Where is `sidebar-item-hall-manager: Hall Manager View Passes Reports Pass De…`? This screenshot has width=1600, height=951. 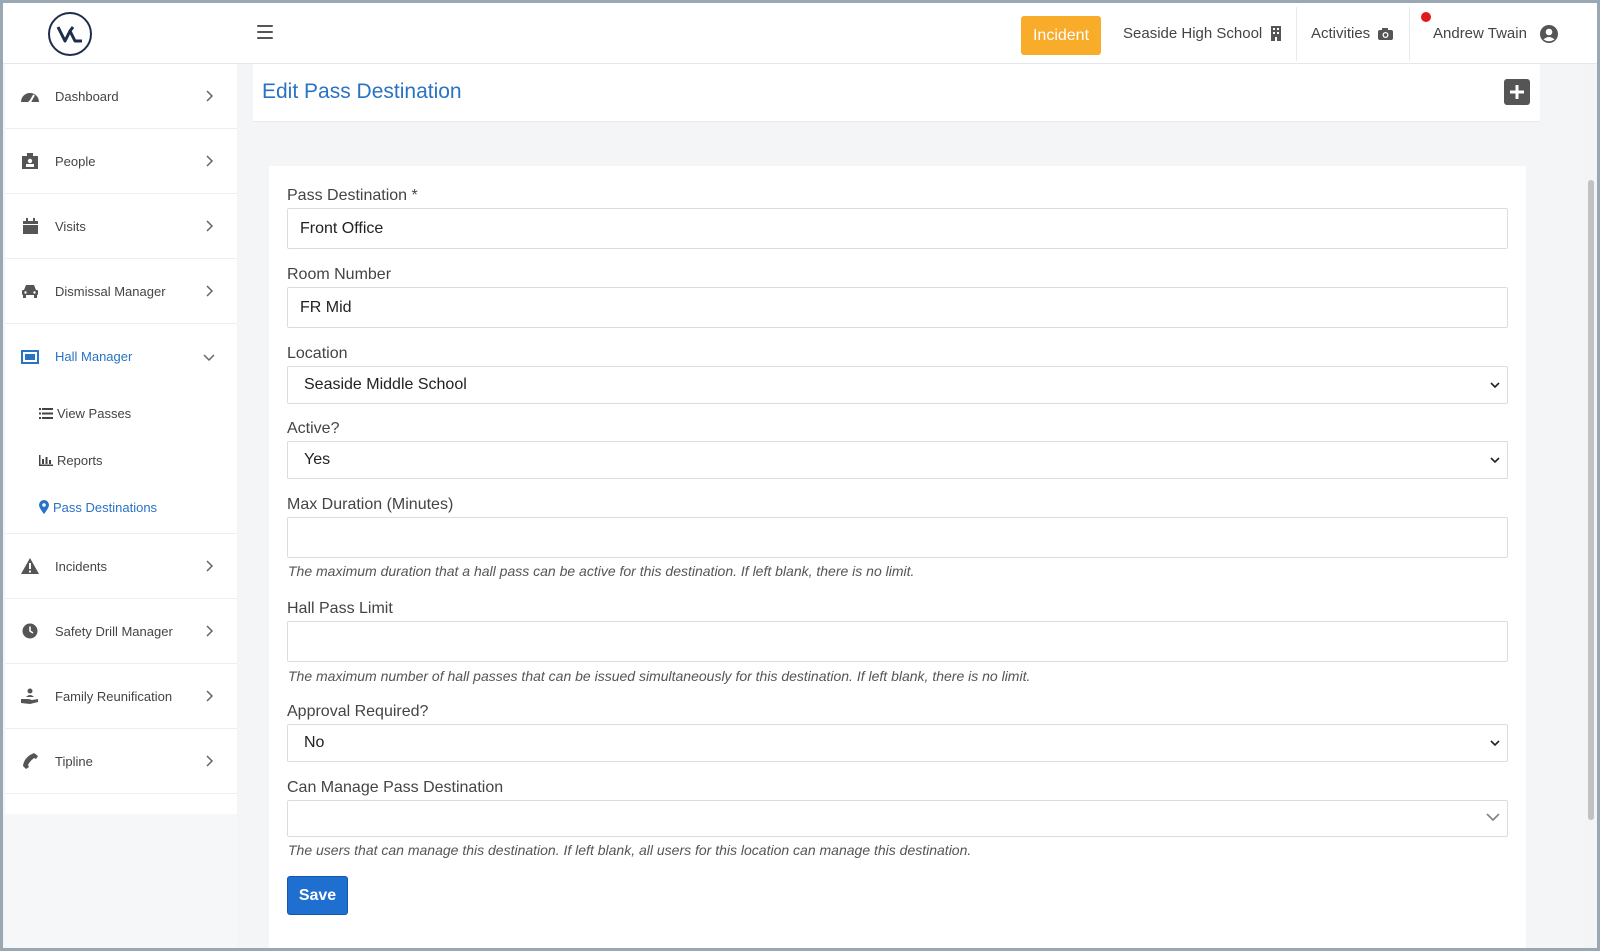
sidebar-item-hall-manager: Hall Manager View Passes Reports Pass De… is located at coordinates (121, 429).